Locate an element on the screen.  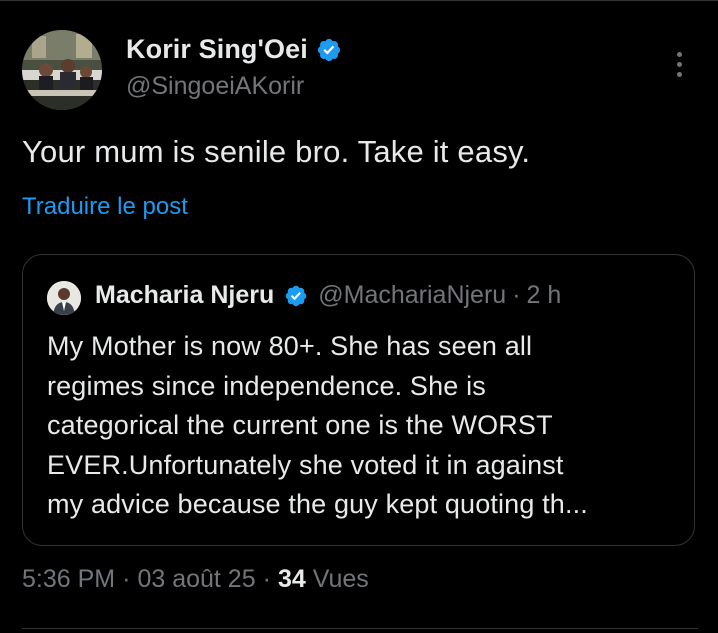
author-display-name: Korir Sing'Oei is located at coordinates (217, 49).